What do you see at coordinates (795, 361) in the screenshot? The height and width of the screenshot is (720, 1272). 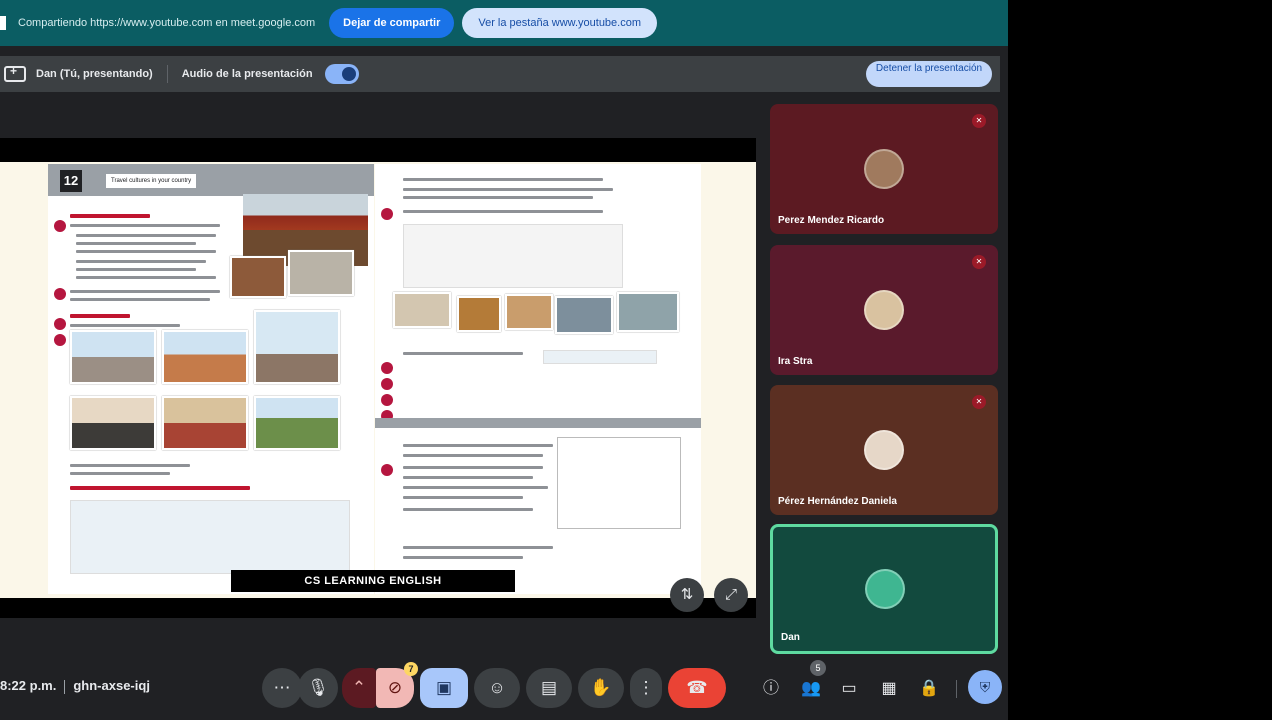 I see `participant-name: Ira Stra` at bounding box center [795, 361].